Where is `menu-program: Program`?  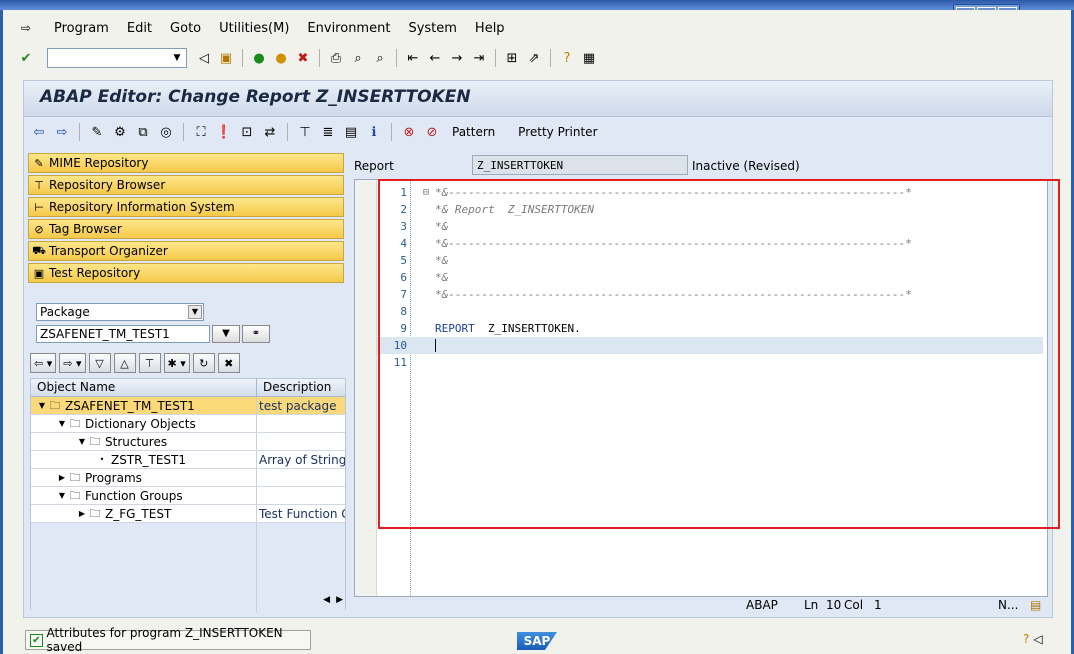 menu-program: Program is located at coordinates (81, 28).